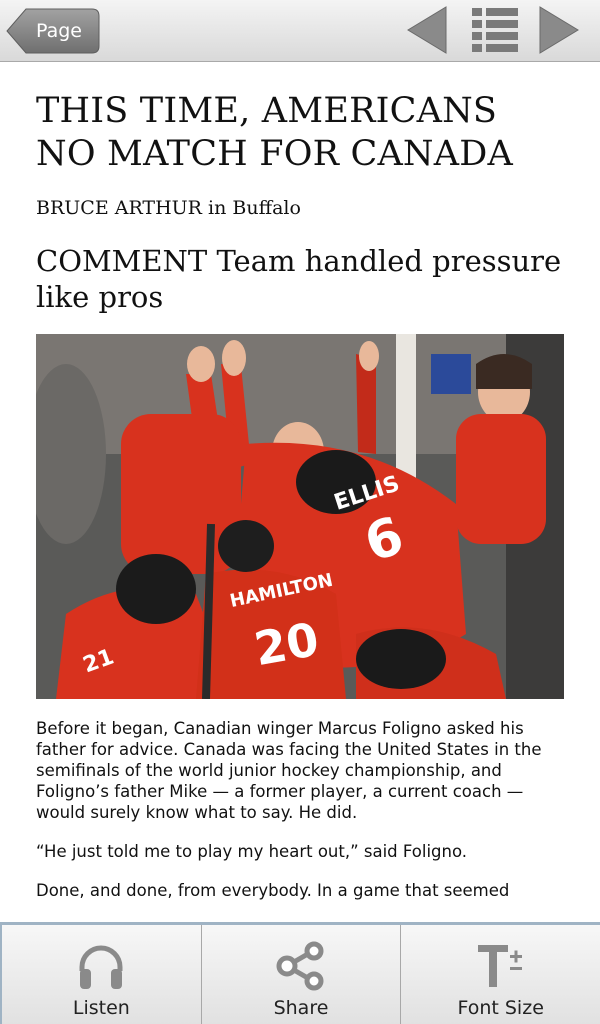 Image resolution: width=600 pixels, height=1024 pixels. Describe the element at coordinates (499, 966) in the screenshot. I see `font-size-icon` at that location.